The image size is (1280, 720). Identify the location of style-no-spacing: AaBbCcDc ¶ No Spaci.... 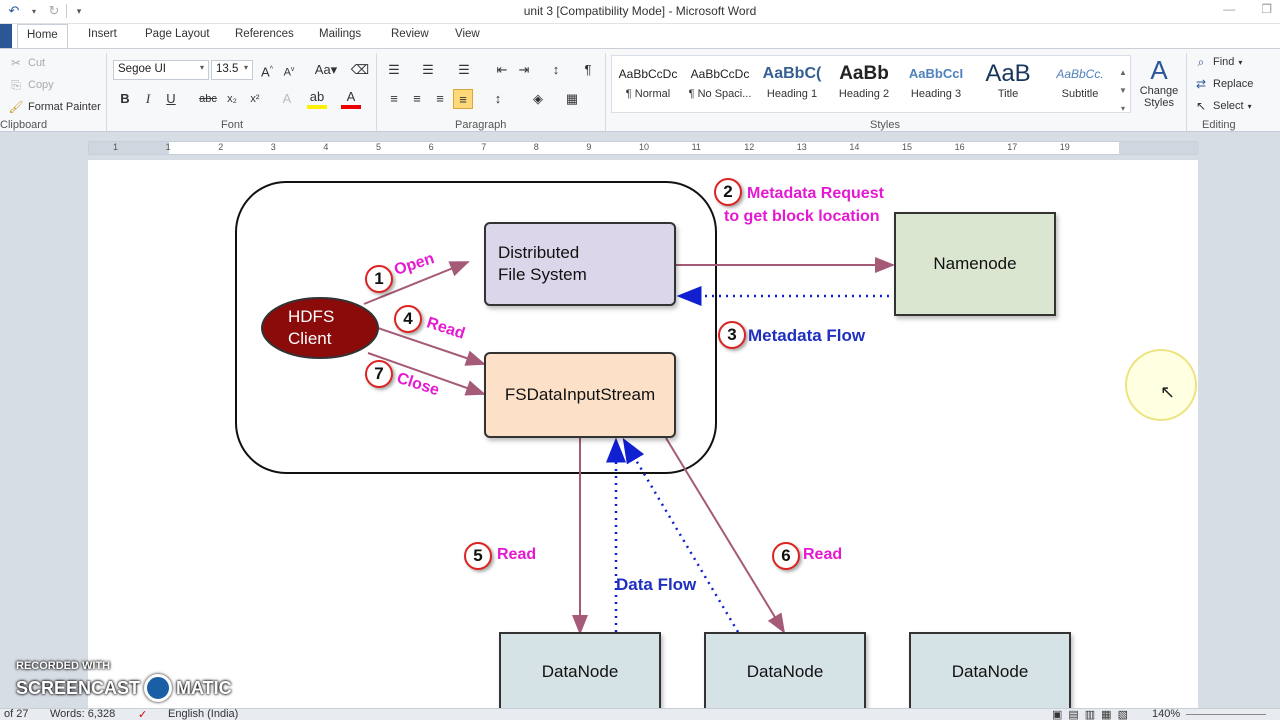
(720, 80).